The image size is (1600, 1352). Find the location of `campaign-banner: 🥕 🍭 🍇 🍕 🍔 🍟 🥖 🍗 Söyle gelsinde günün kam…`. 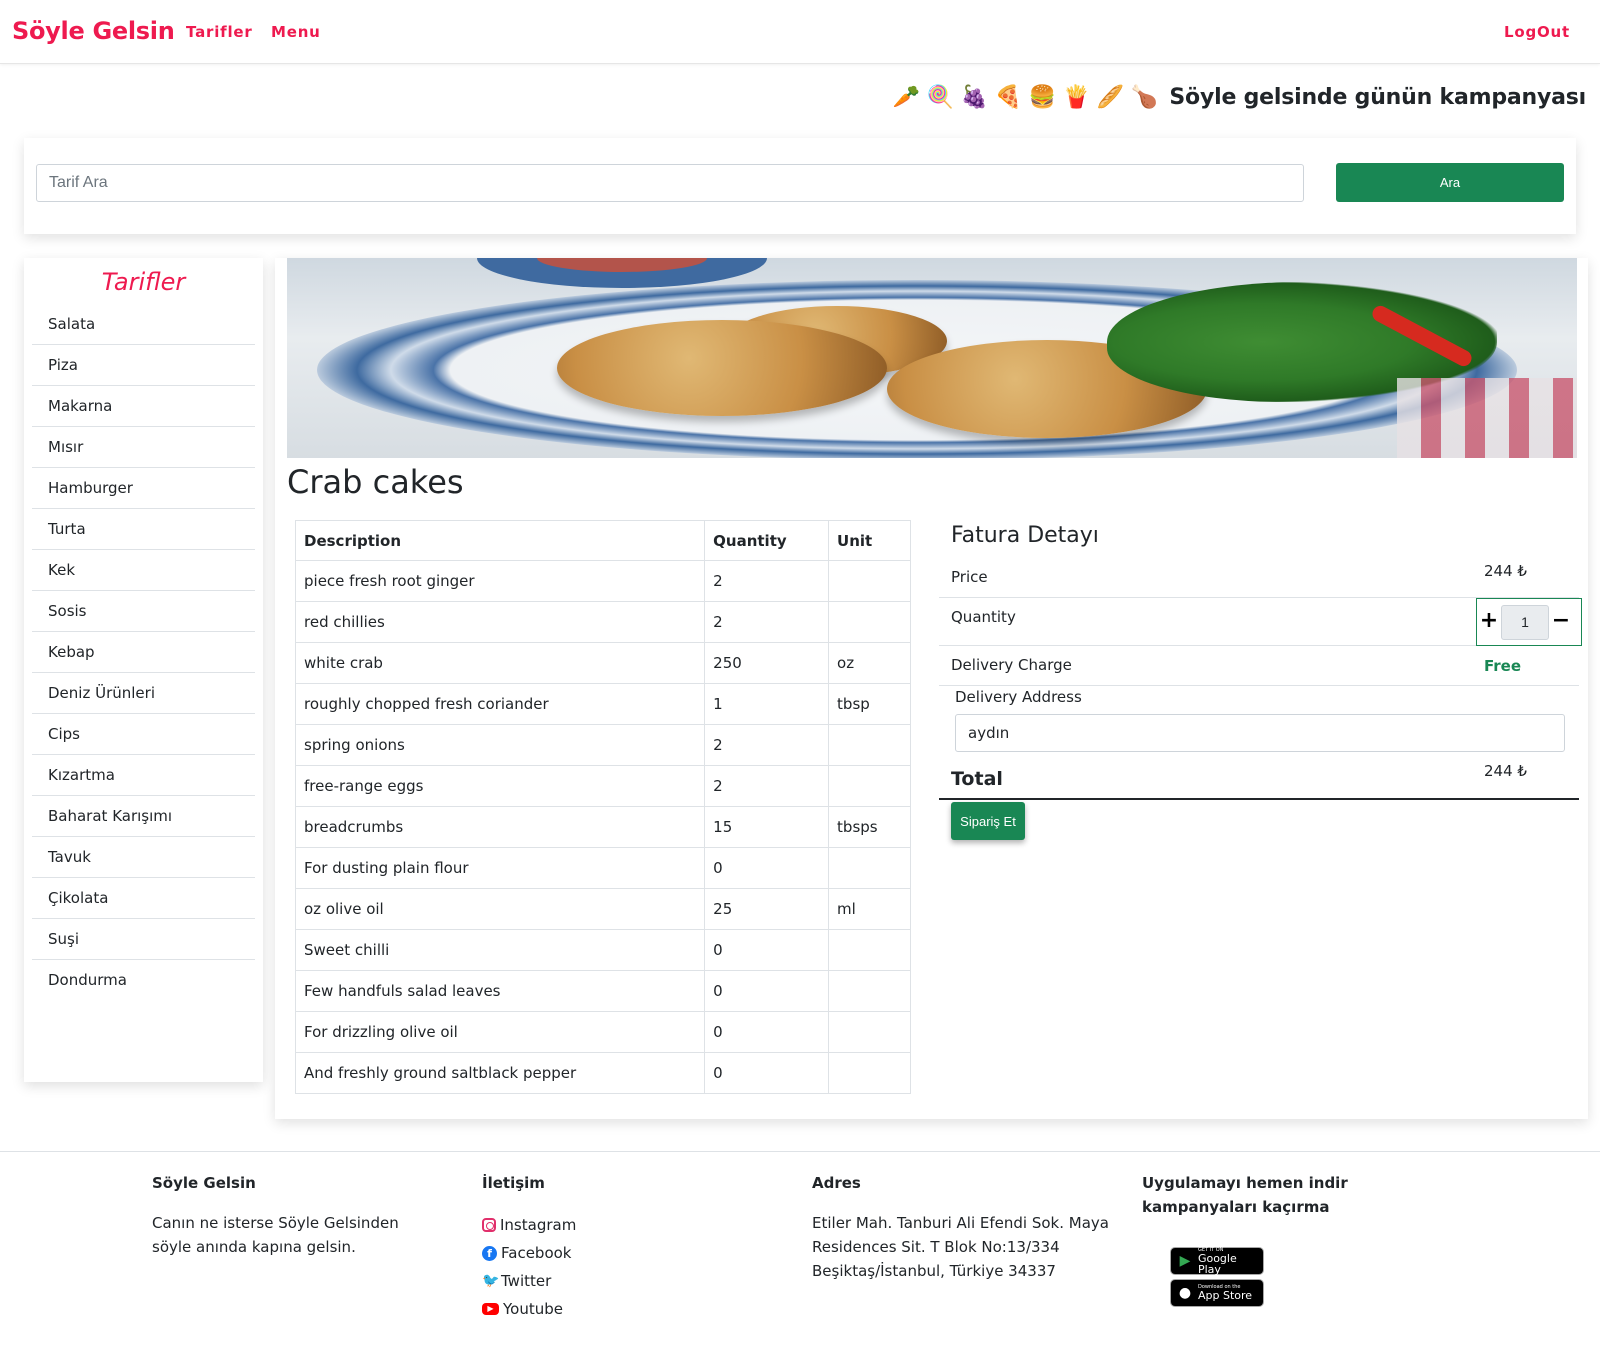

campaign-banner: 🥕 🍭 🍇 🍕 🍔 🍟 🥖 🍗 Söyle gelsinde günün kam… is located at coordinates (1238, 97).